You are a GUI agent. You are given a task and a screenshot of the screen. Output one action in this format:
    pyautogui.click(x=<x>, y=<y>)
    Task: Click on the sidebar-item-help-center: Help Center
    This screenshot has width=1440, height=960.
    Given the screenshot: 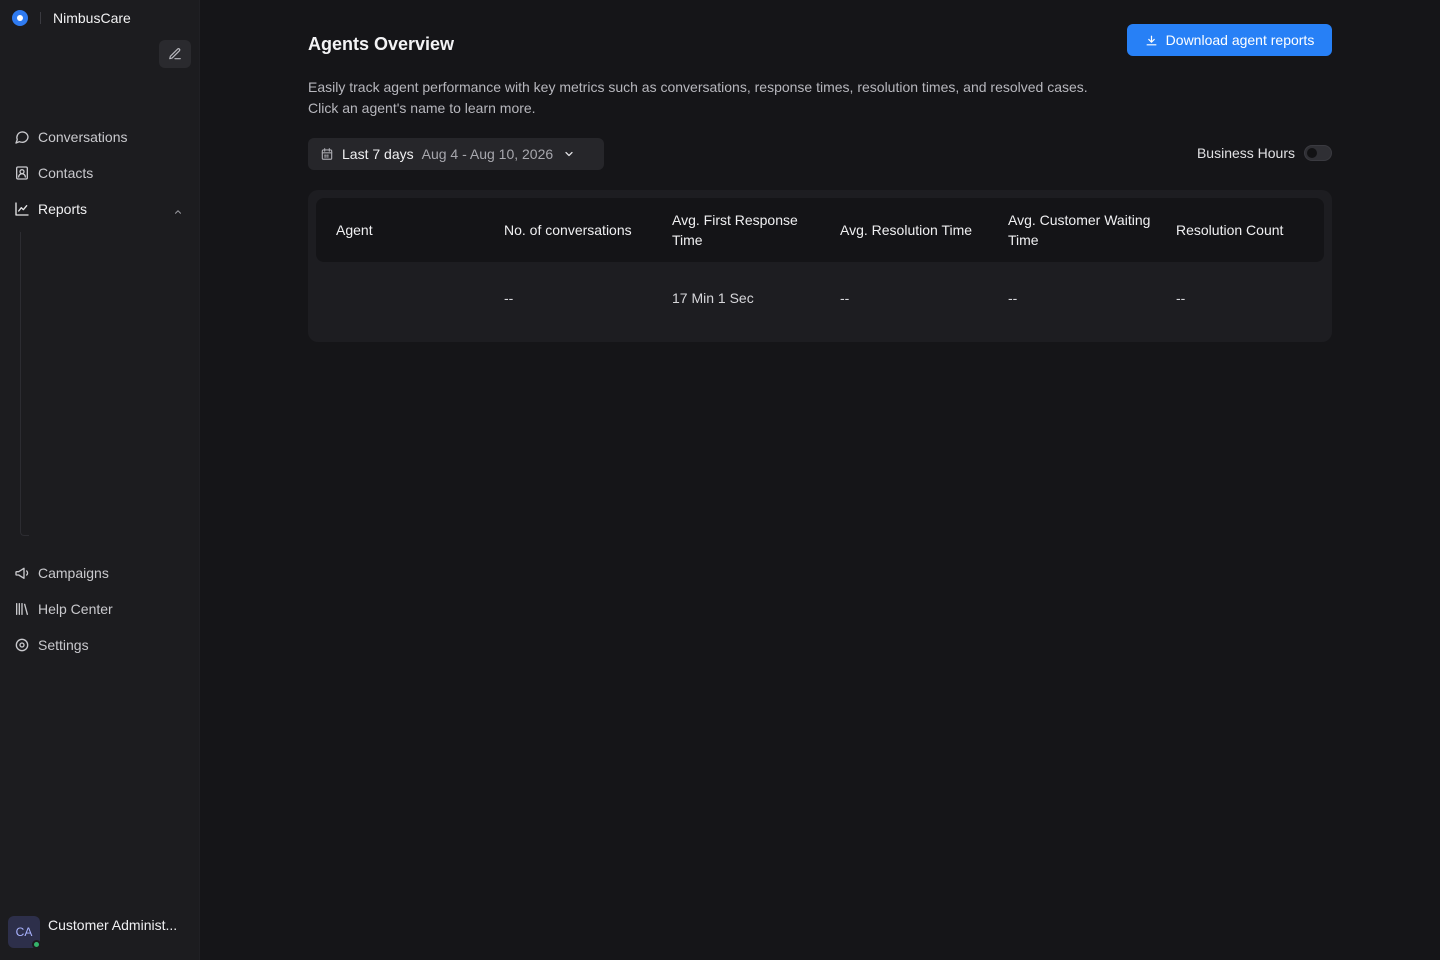 What is the action you would take?
    pyautogui.click(x=101, y=609)
    